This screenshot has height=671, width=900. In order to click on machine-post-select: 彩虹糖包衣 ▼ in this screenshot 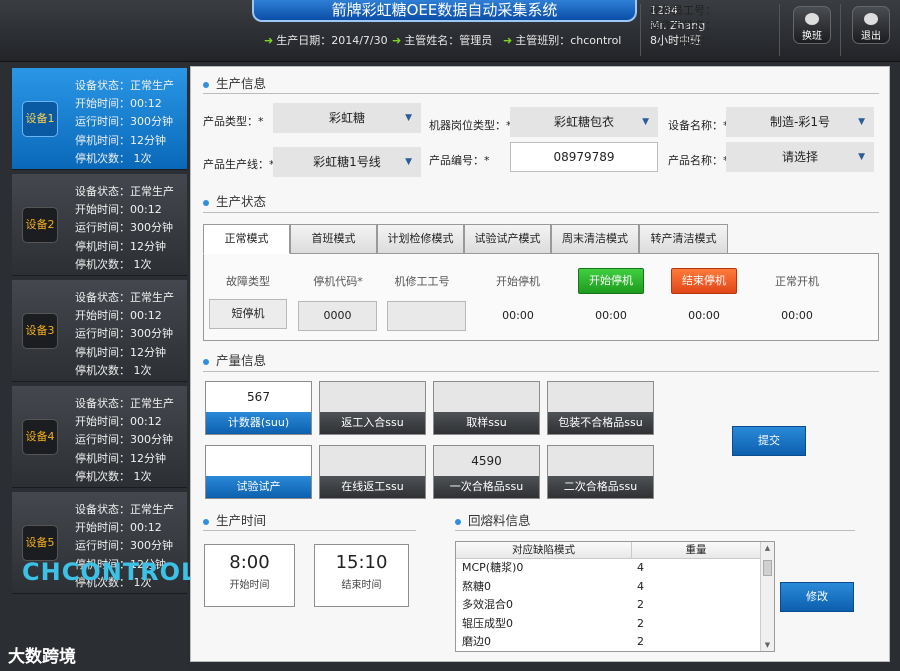, I will do `click(584, 122)`.